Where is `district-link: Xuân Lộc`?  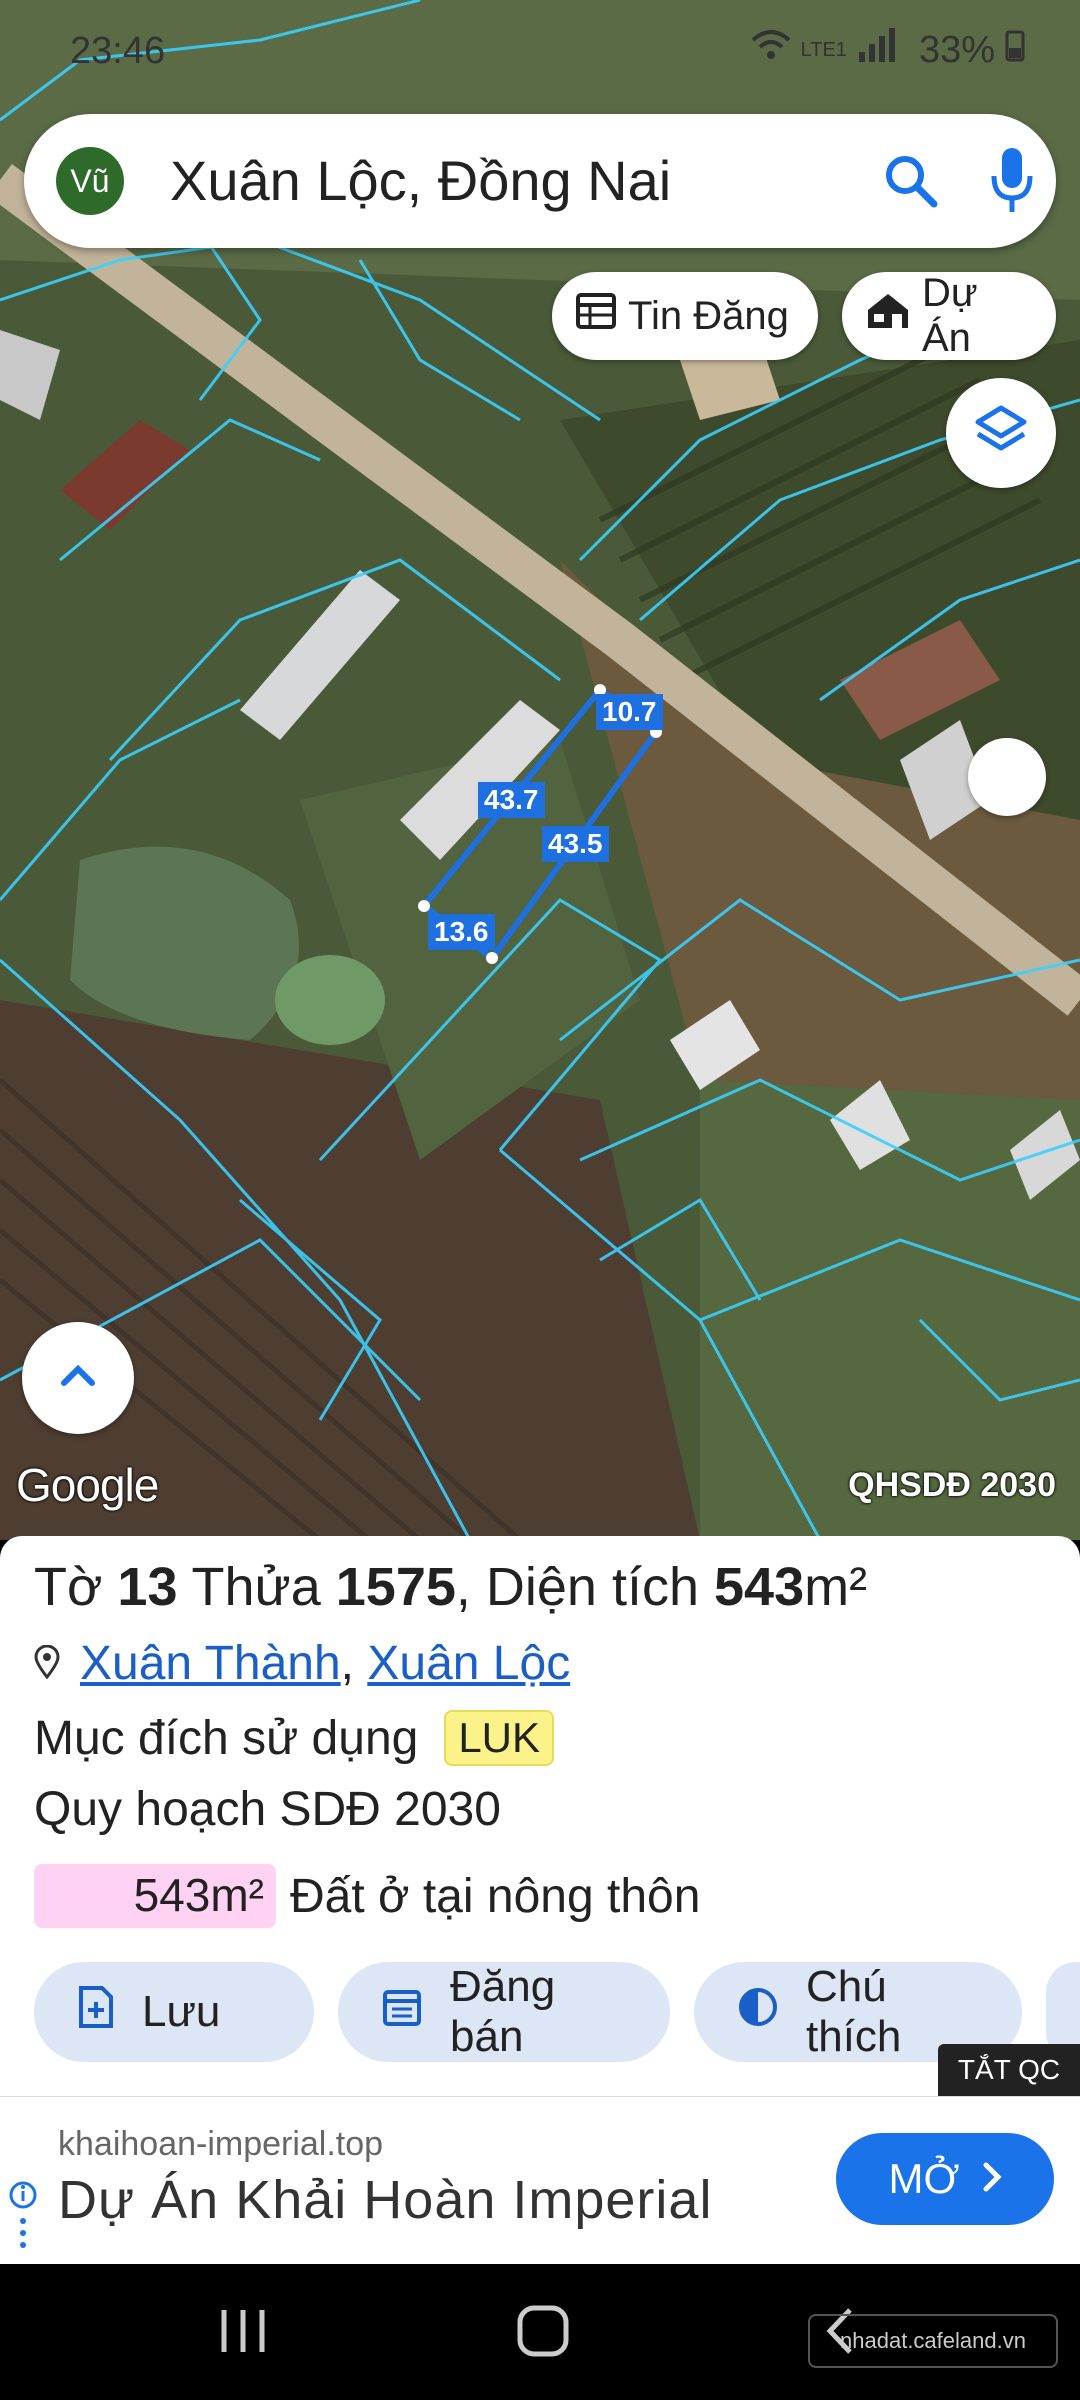
district-link: Xuân Lộc is located at coordinates (468, 1663).